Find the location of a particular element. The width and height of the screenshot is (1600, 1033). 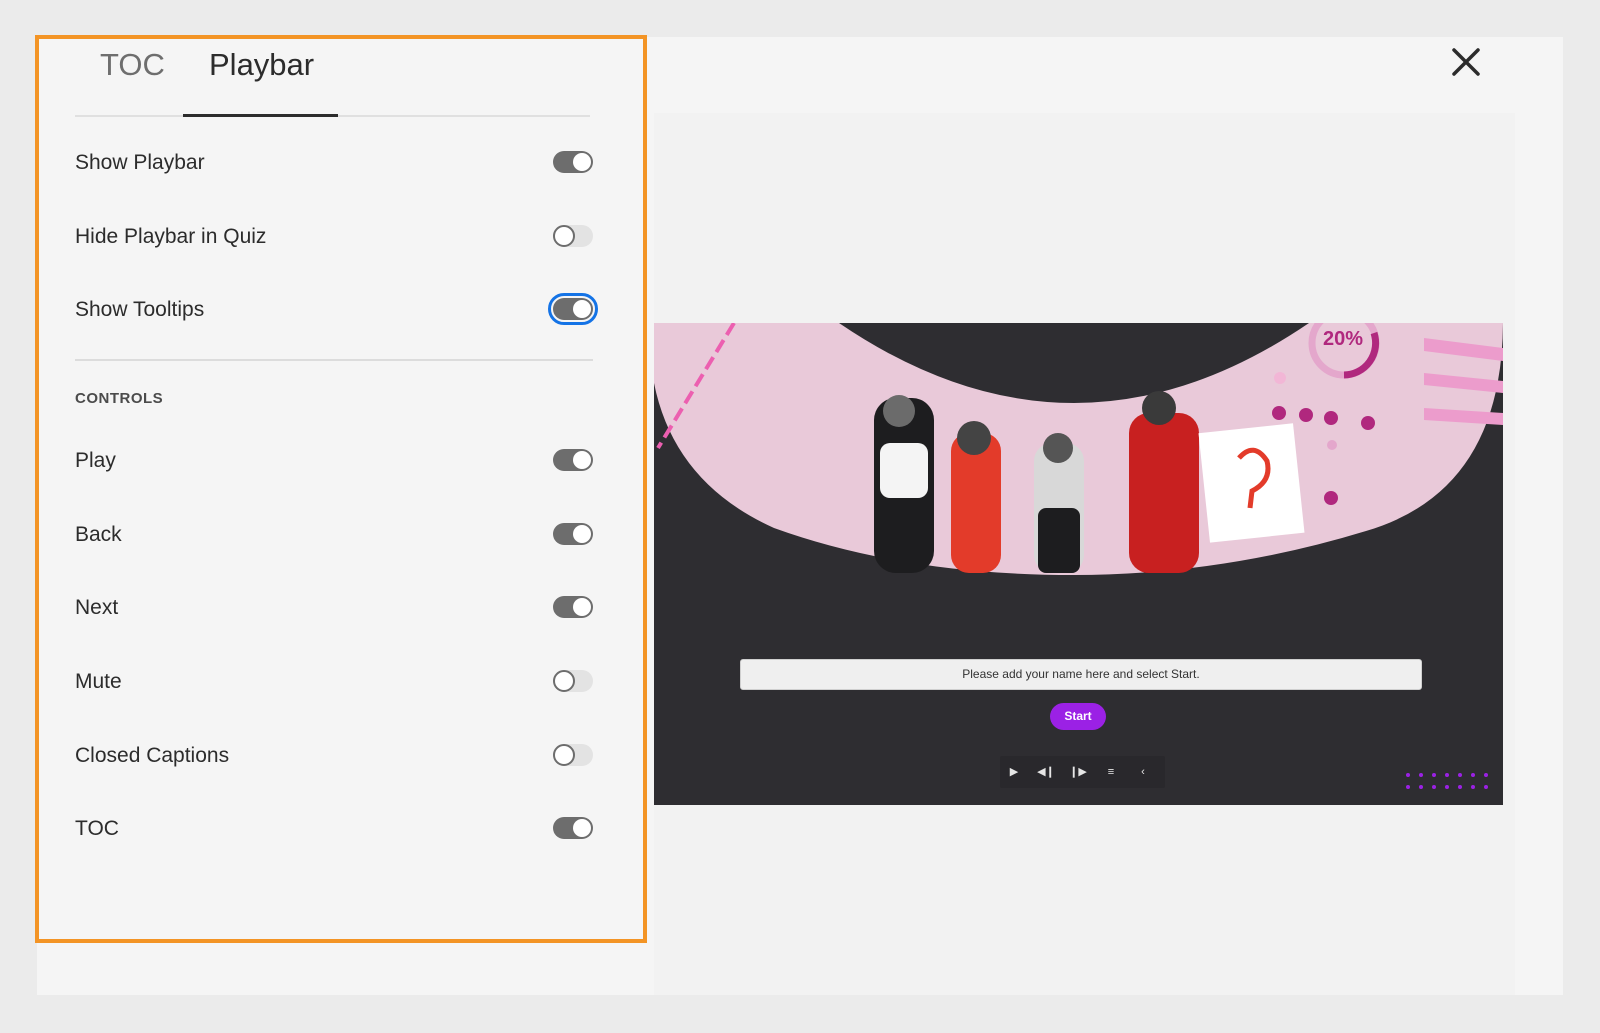

back-toggle is located at coordinates (573, 534).